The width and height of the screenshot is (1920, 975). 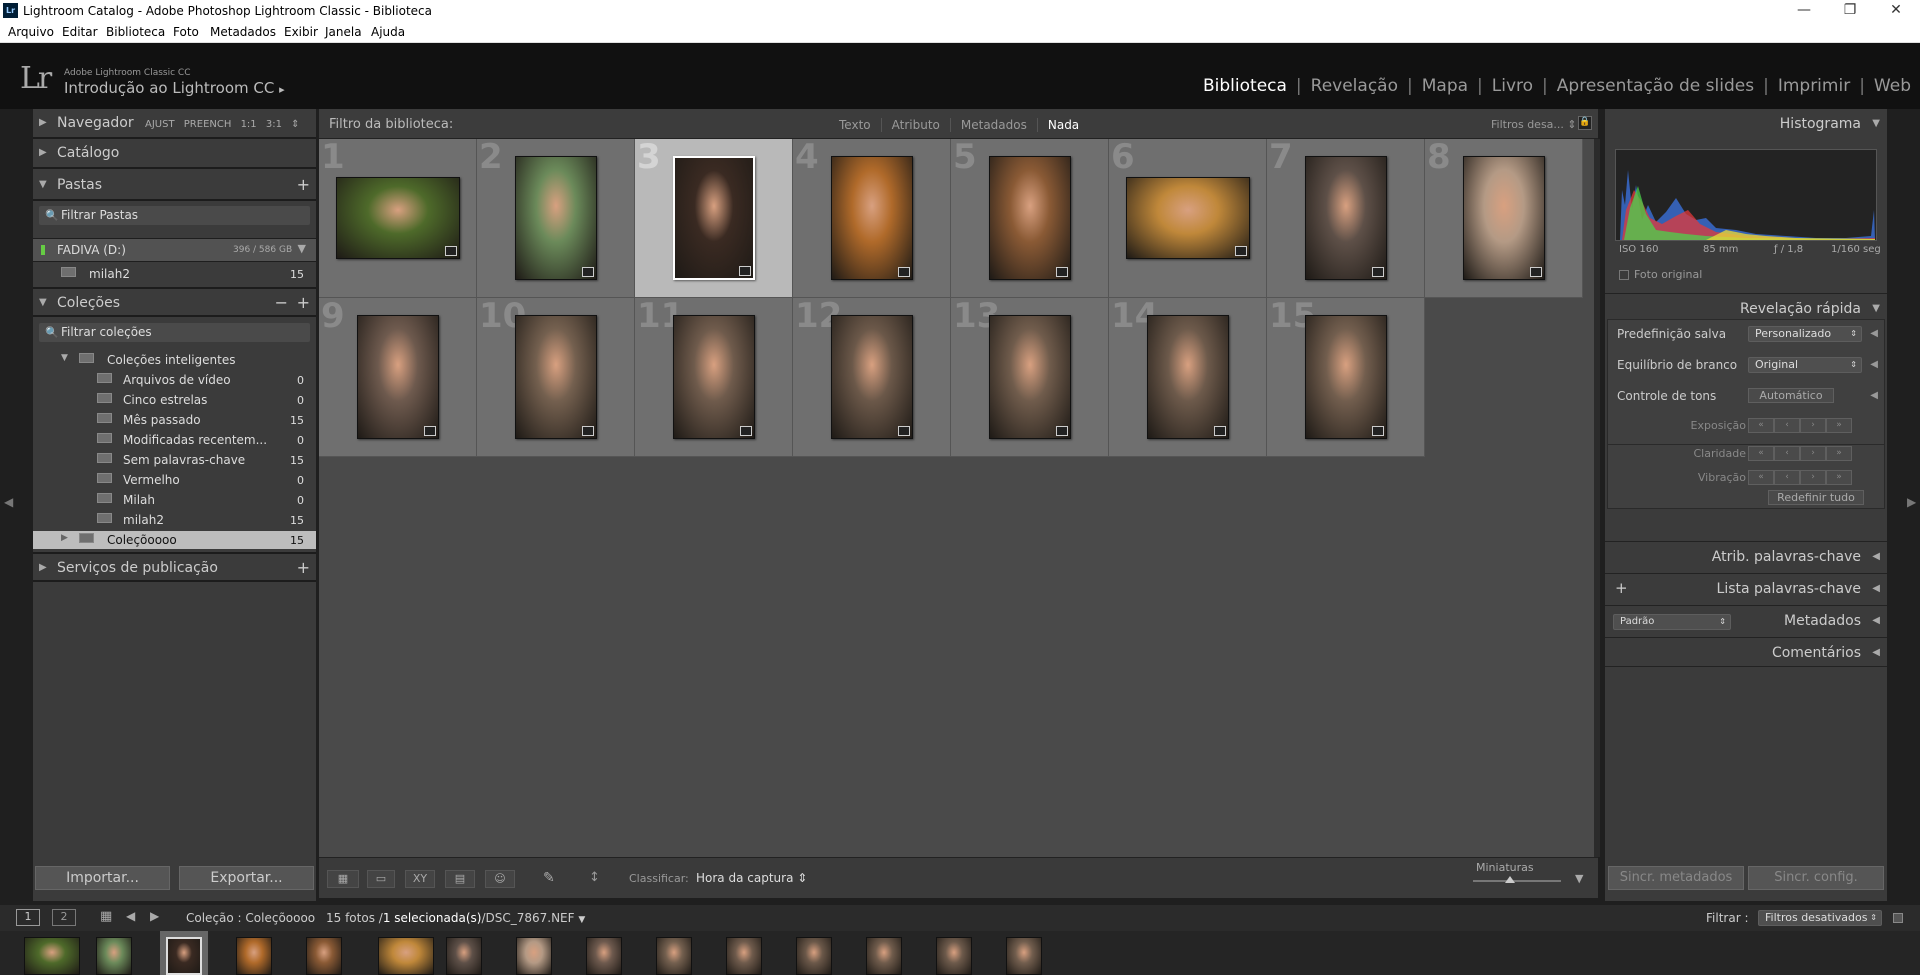 I want to click on keywording-header: Atrib. palavras-chave ◀, so click(x=1746, y=556).